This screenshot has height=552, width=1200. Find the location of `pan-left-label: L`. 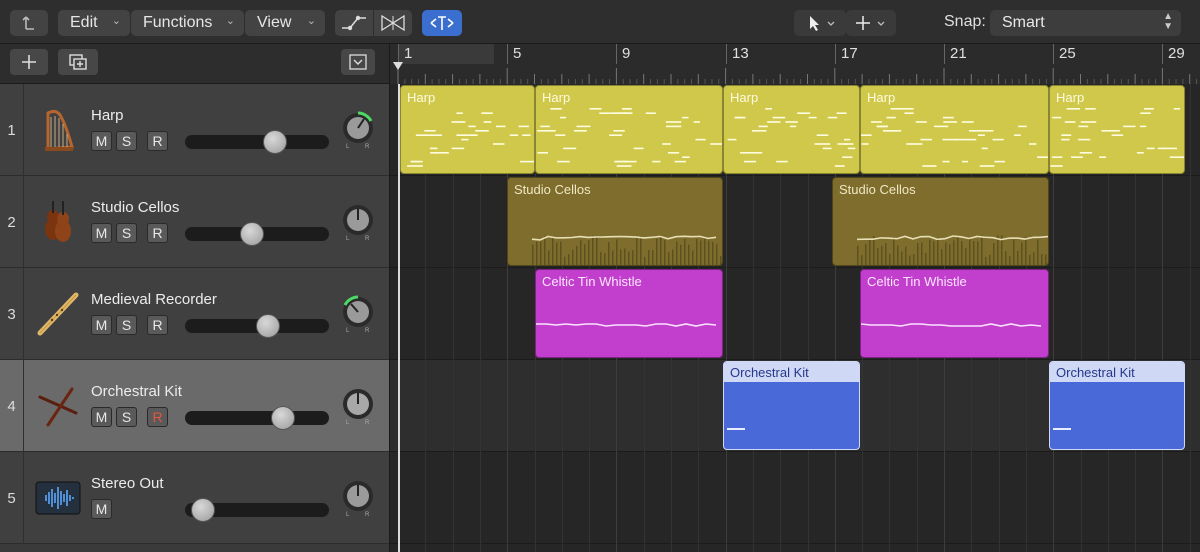

pan-left-label: L is located at coordinates (348, 423).